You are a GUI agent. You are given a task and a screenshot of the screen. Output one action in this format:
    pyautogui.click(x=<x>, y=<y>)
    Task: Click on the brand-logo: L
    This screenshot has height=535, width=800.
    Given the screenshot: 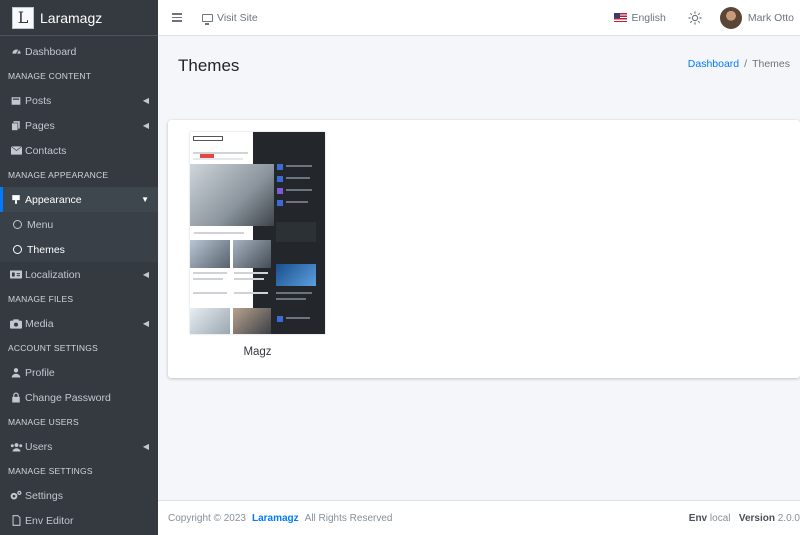 What is the action you would take?
    pyautogui.click(x=23, y=17)
    